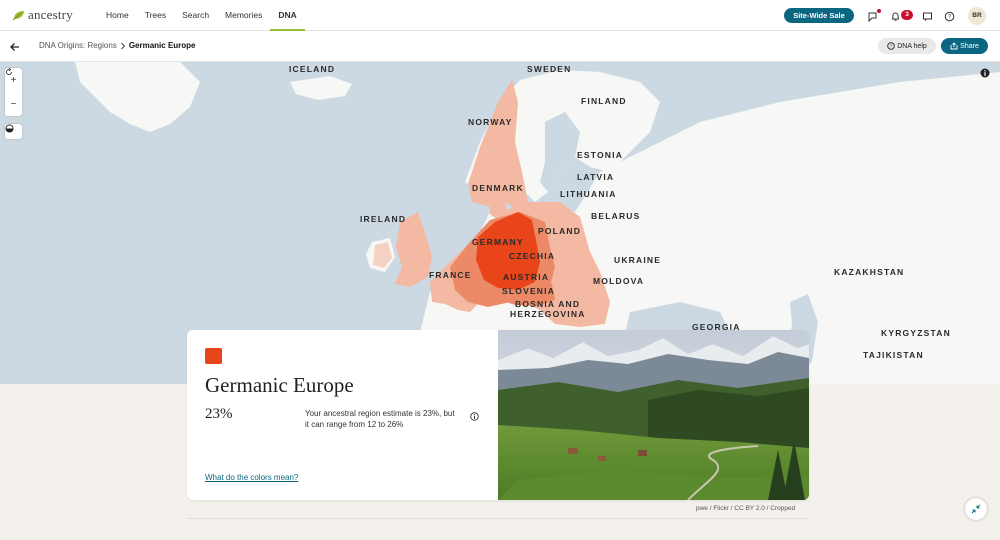 Image resolution: width=1000 pixels, height=540 pixels. Describe the element at coordinates (912, 46) in the screenshot. I see `dna-help-label: DNA help` at that location.